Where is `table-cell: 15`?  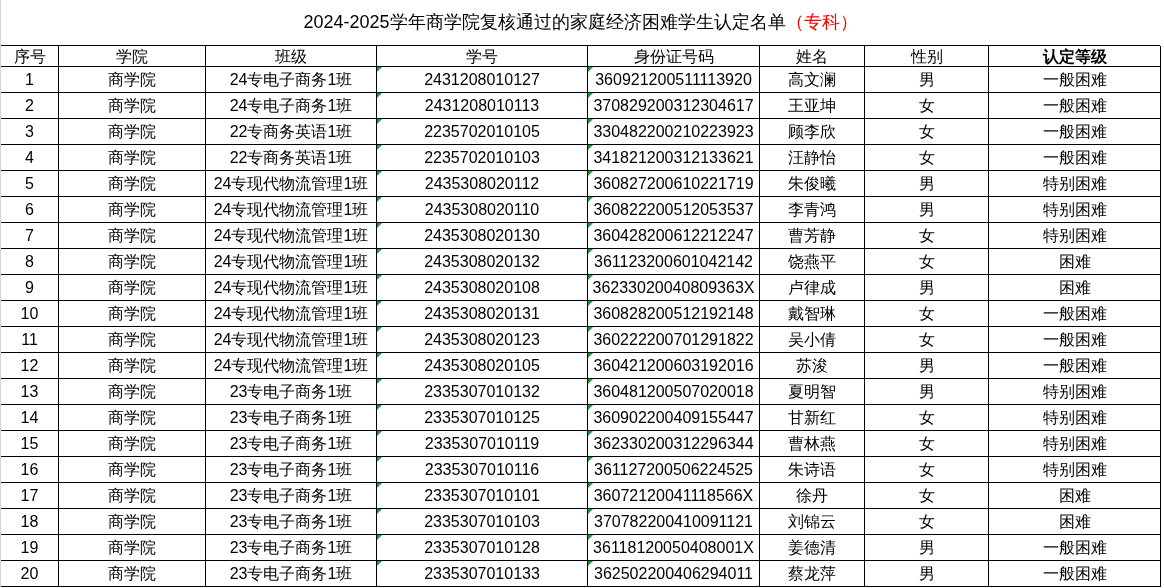
table-cell: 15 is located at coordinates (30, 444).